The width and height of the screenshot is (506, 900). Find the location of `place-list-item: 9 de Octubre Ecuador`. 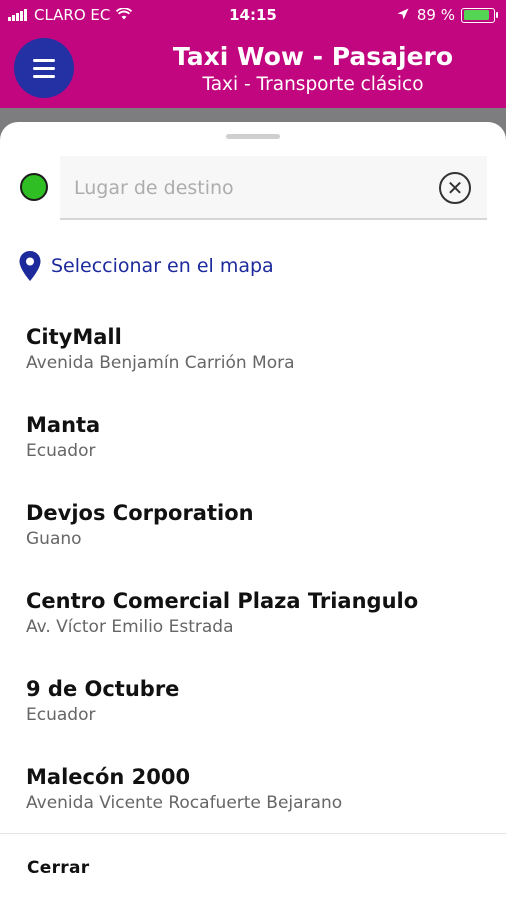

place-list-item: 9 de Octubre Ecuador is located at coordinates (253, 718).